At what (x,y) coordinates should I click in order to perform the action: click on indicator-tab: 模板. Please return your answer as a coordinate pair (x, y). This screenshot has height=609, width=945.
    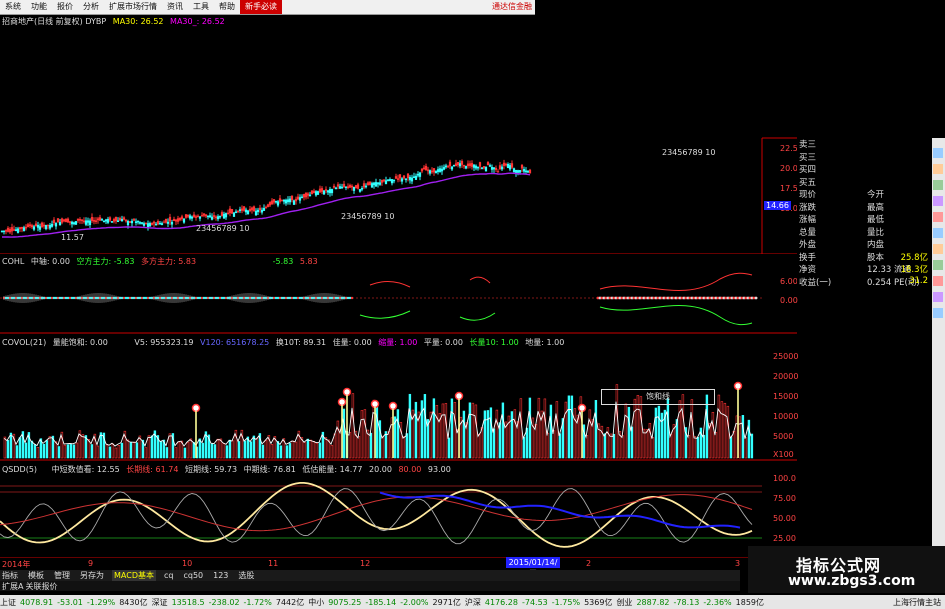
    Looking at the image, I should click on (36, 575).